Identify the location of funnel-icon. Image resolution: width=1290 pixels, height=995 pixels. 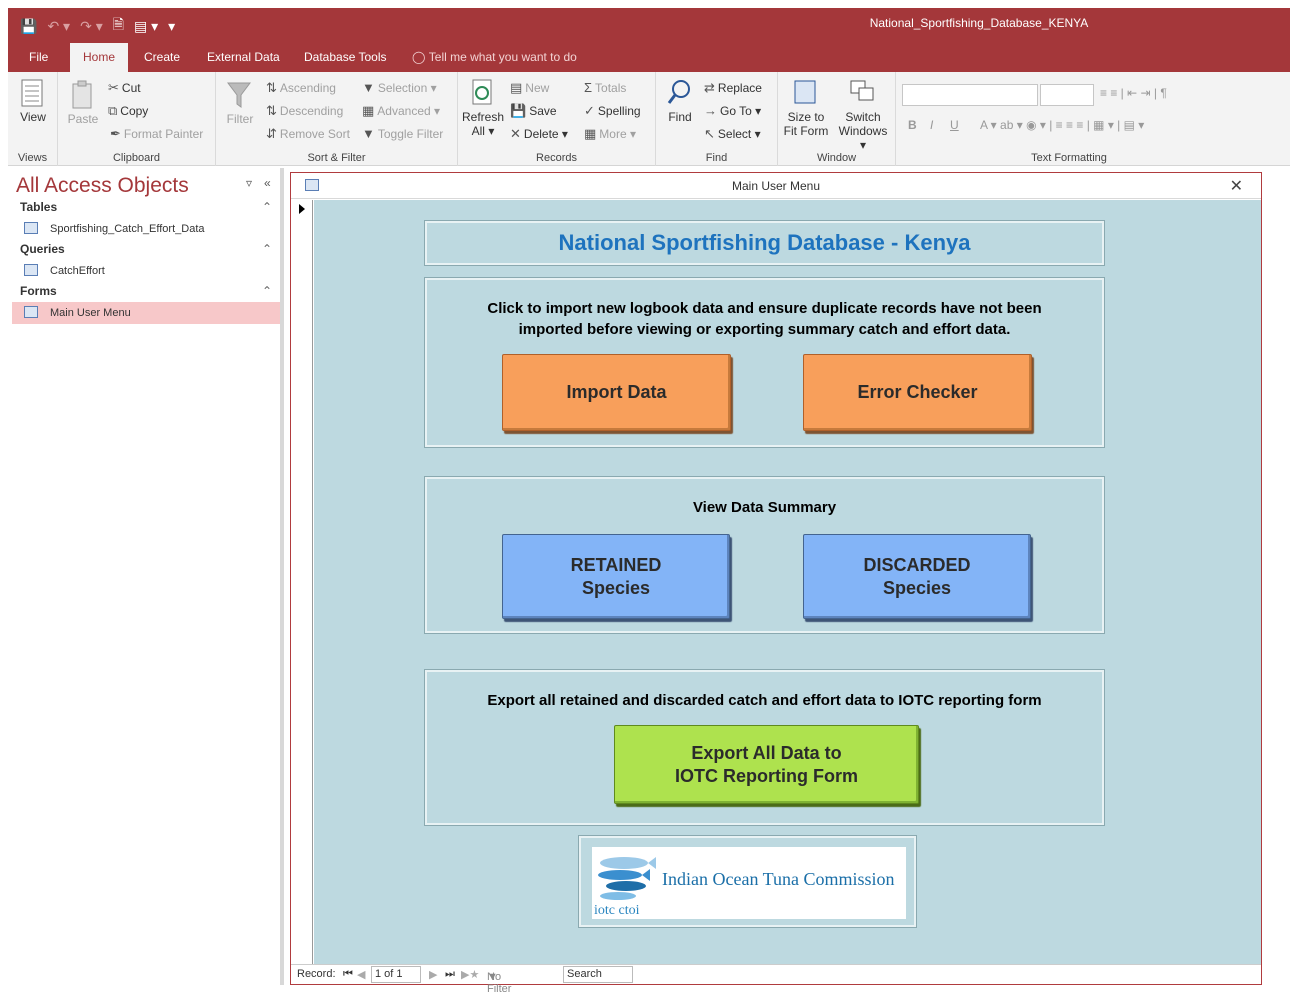
(239, 95).